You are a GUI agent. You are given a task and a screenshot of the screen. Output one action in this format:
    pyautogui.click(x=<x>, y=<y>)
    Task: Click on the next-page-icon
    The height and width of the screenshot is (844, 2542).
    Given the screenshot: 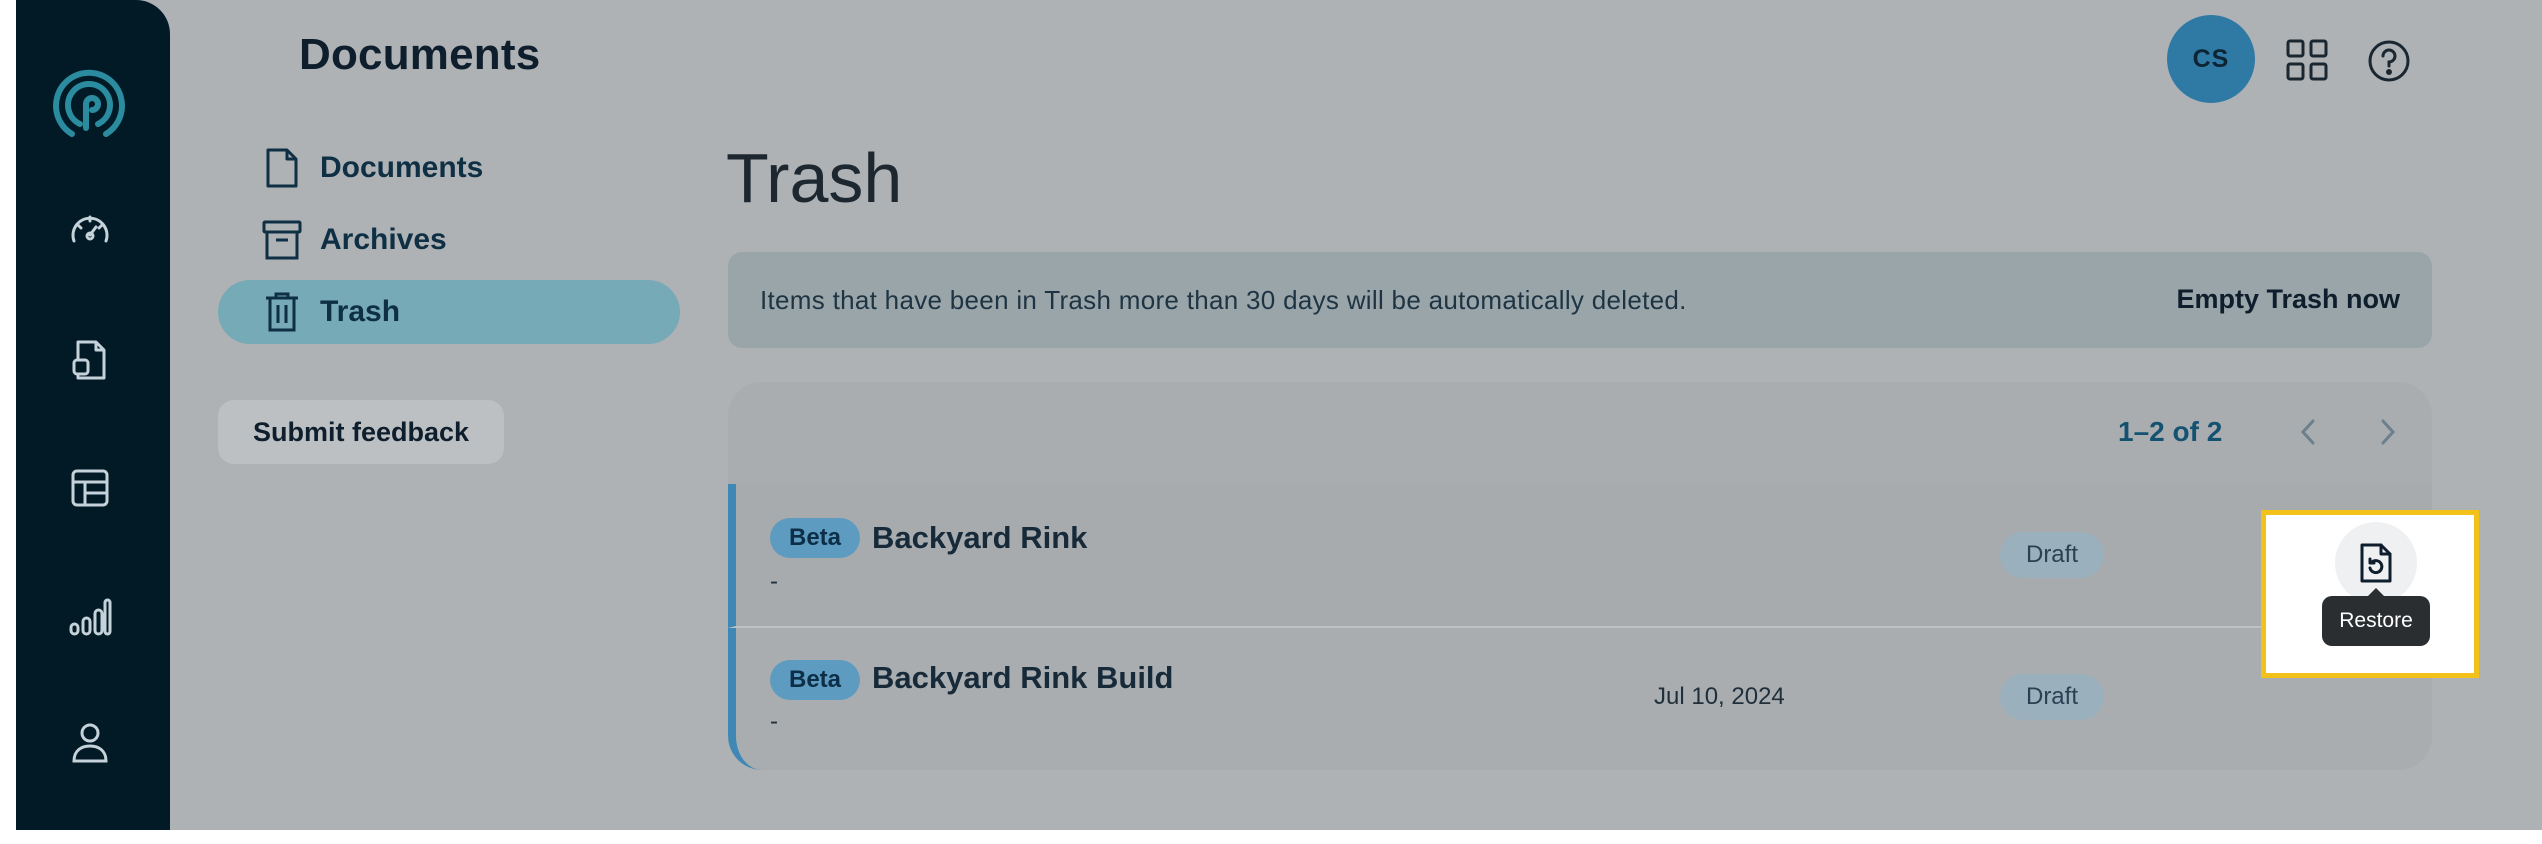 What is the action you would take?
    pyautogui.click(x=2388, y=432)
    